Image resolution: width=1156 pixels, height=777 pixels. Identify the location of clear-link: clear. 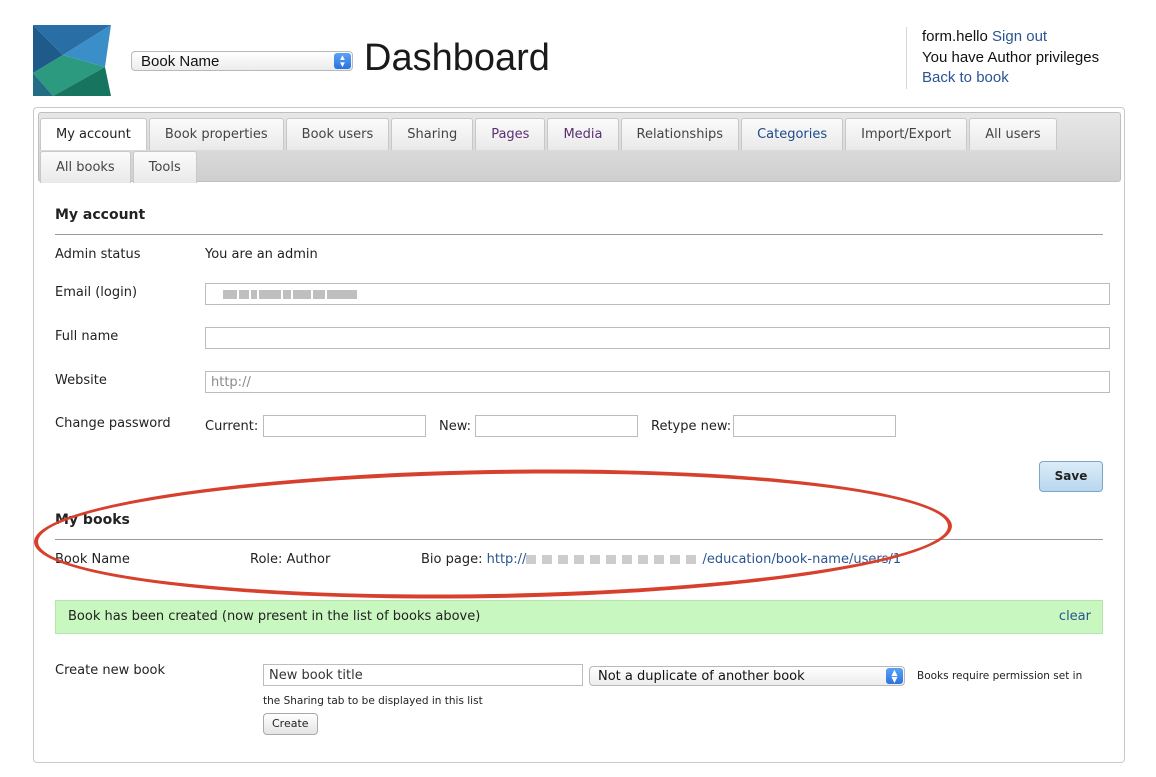
(1075, 617).